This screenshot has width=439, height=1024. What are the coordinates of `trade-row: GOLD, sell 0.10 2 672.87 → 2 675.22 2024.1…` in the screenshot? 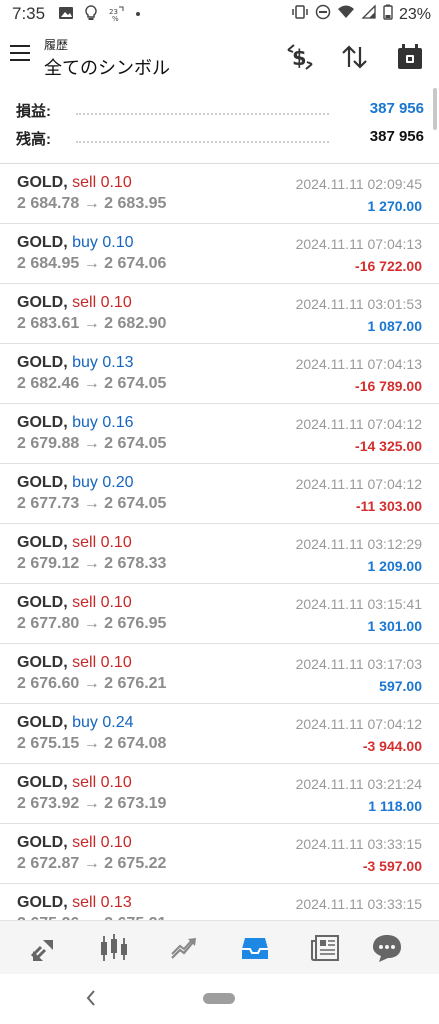 It's located at (219, 854).